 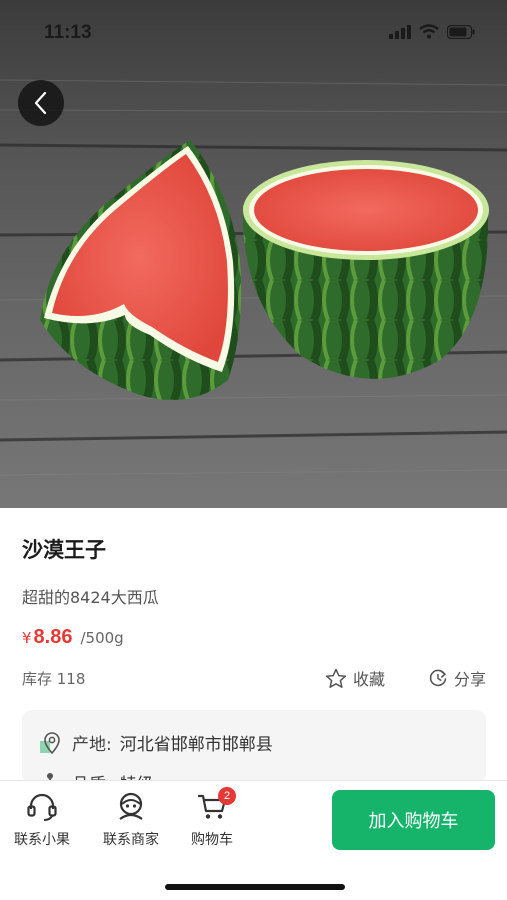 What do you see at coordinates (253, 32) in the screenshot?
I see `status-bar: 11:13` at bounding box center [253, 32].